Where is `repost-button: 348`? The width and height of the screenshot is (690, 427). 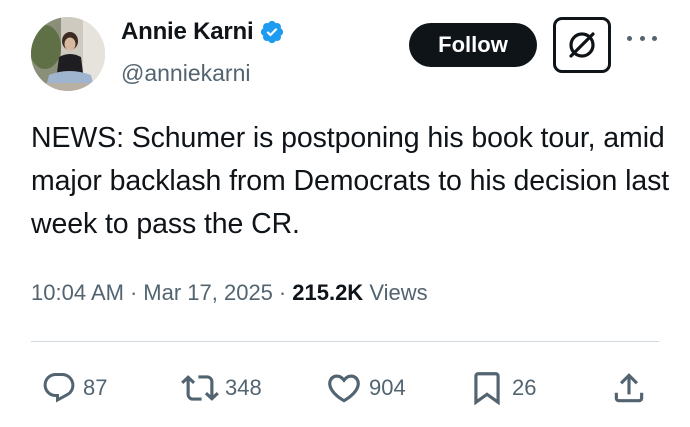 repost-button: 348 is located at coordinates (221, 388).